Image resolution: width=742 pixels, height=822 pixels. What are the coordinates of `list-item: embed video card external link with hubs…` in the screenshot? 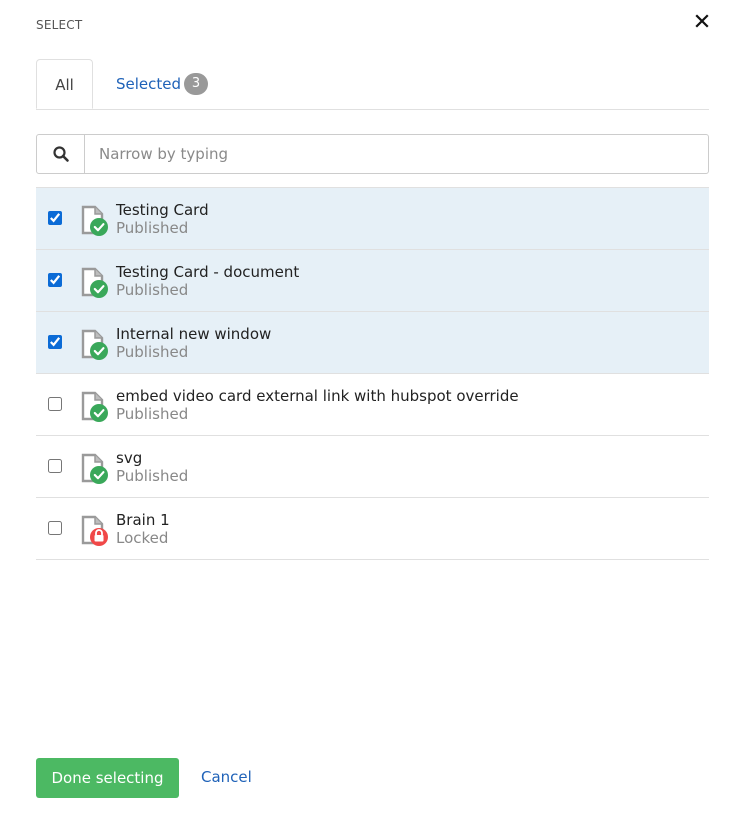 It's located at (372, 405).